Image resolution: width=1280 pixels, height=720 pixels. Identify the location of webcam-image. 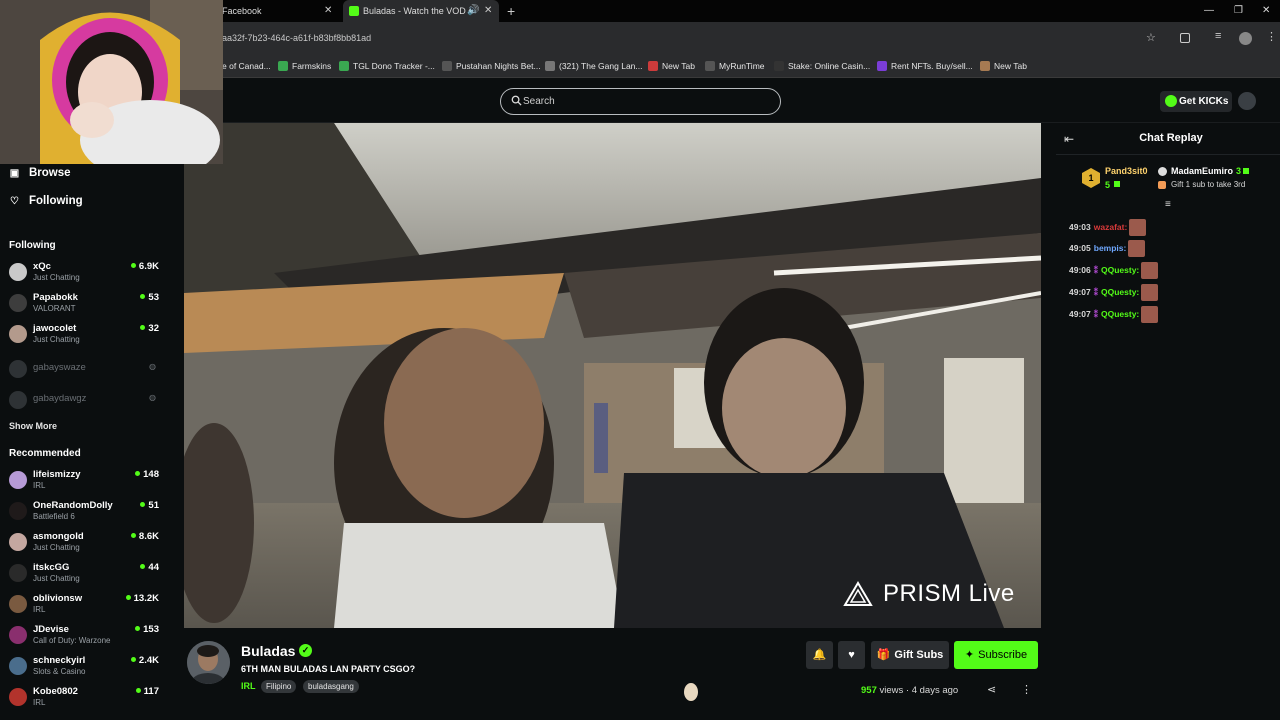
(111, 82).